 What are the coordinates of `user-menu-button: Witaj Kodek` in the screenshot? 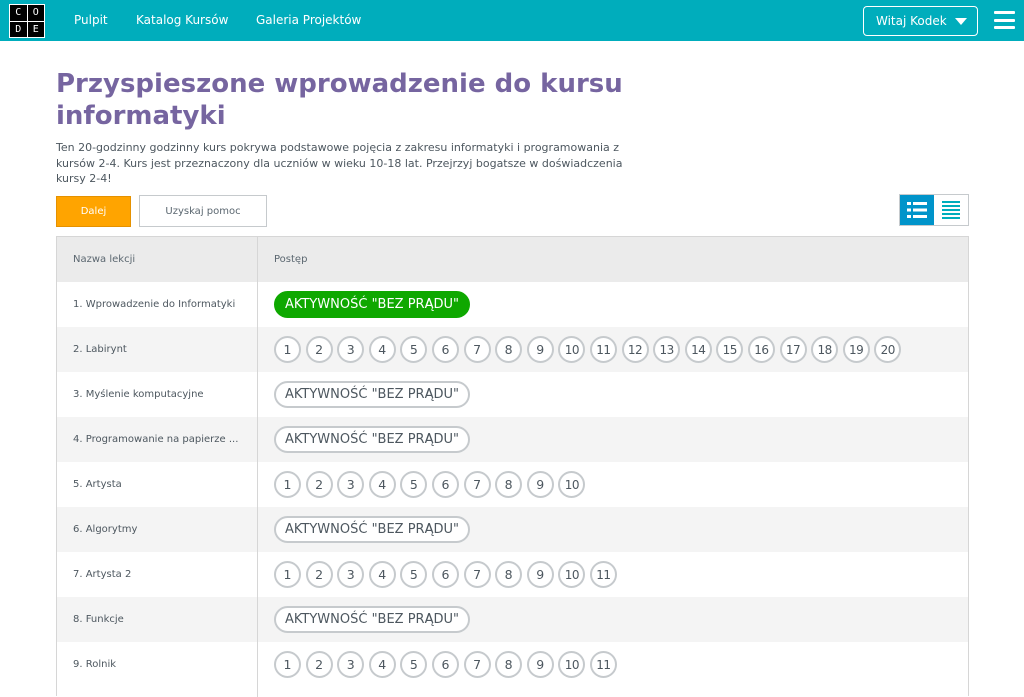 It's located at (920, 21).